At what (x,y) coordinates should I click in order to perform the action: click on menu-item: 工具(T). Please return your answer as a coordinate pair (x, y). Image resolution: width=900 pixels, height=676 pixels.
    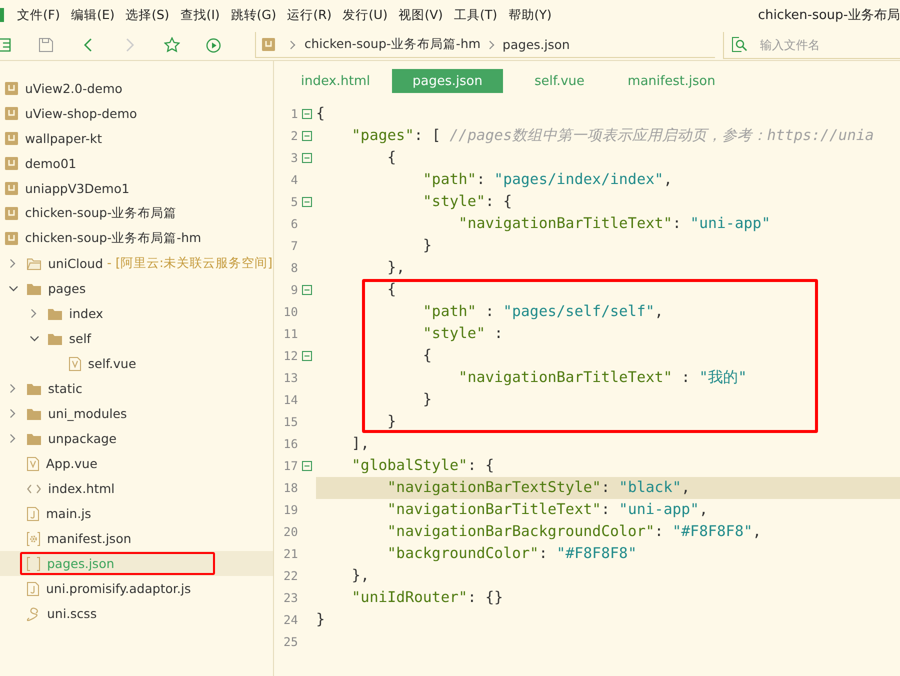
    Looking at the image, I should click on (476, 15).